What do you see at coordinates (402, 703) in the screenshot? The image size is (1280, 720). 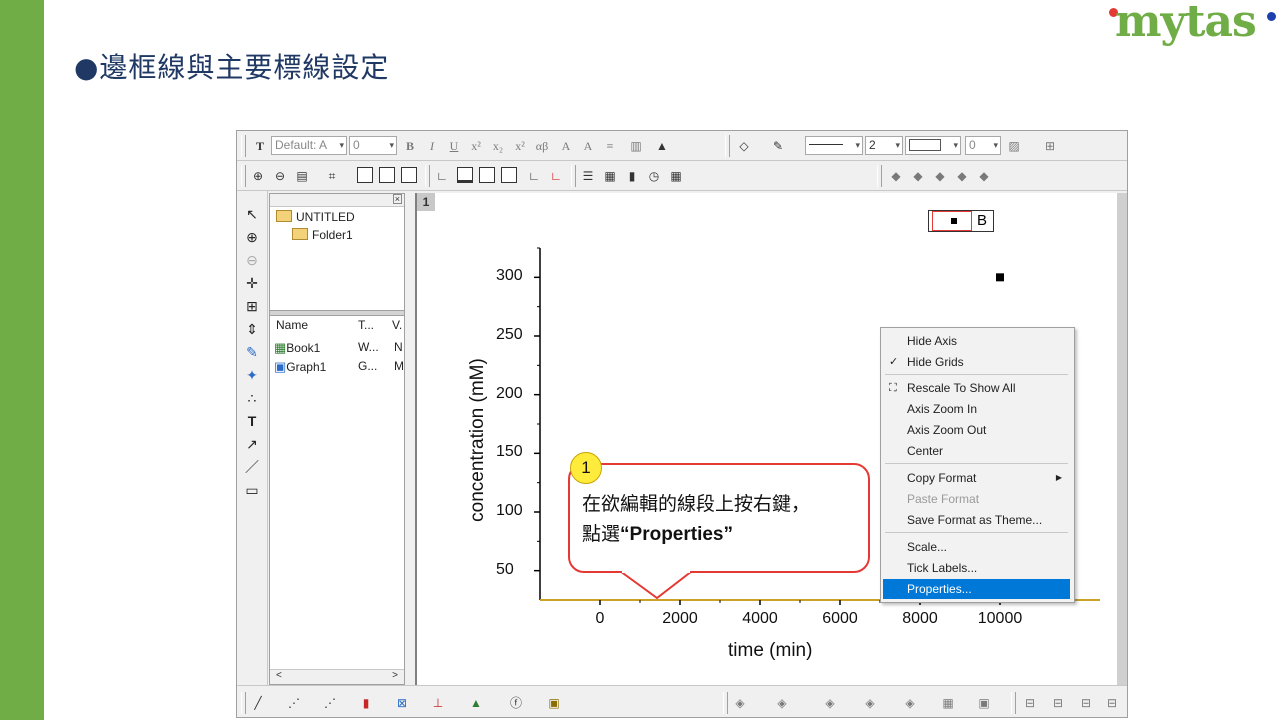 I see `statistics-plot-icon: ⊠` at bounding box center [402, 703].